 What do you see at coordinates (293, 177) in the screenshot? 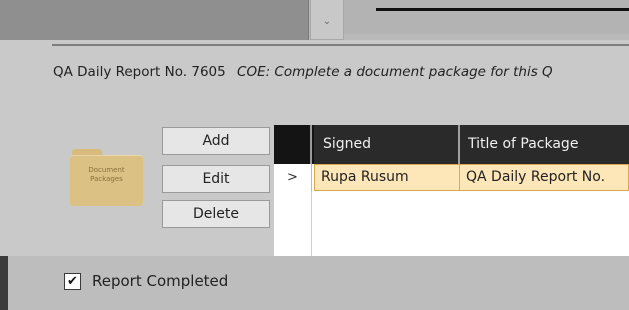
I see `row-indicator: >` at bounding box center [293, 177].